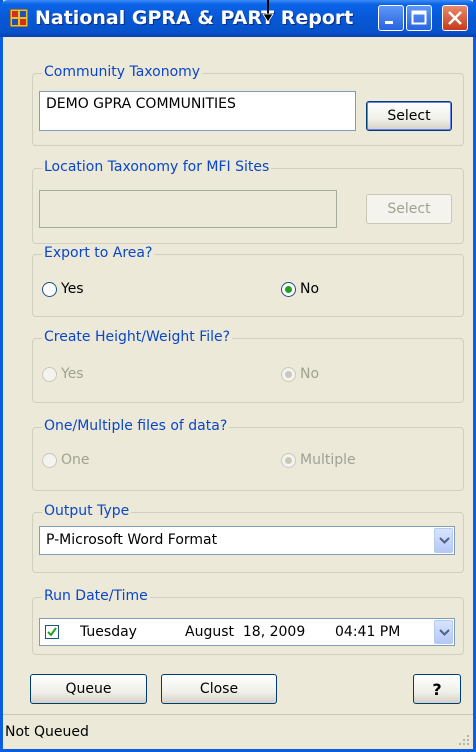 This screenshot has width=476, height=752. I want to click on resize-grip-icon, so click(463, 739).